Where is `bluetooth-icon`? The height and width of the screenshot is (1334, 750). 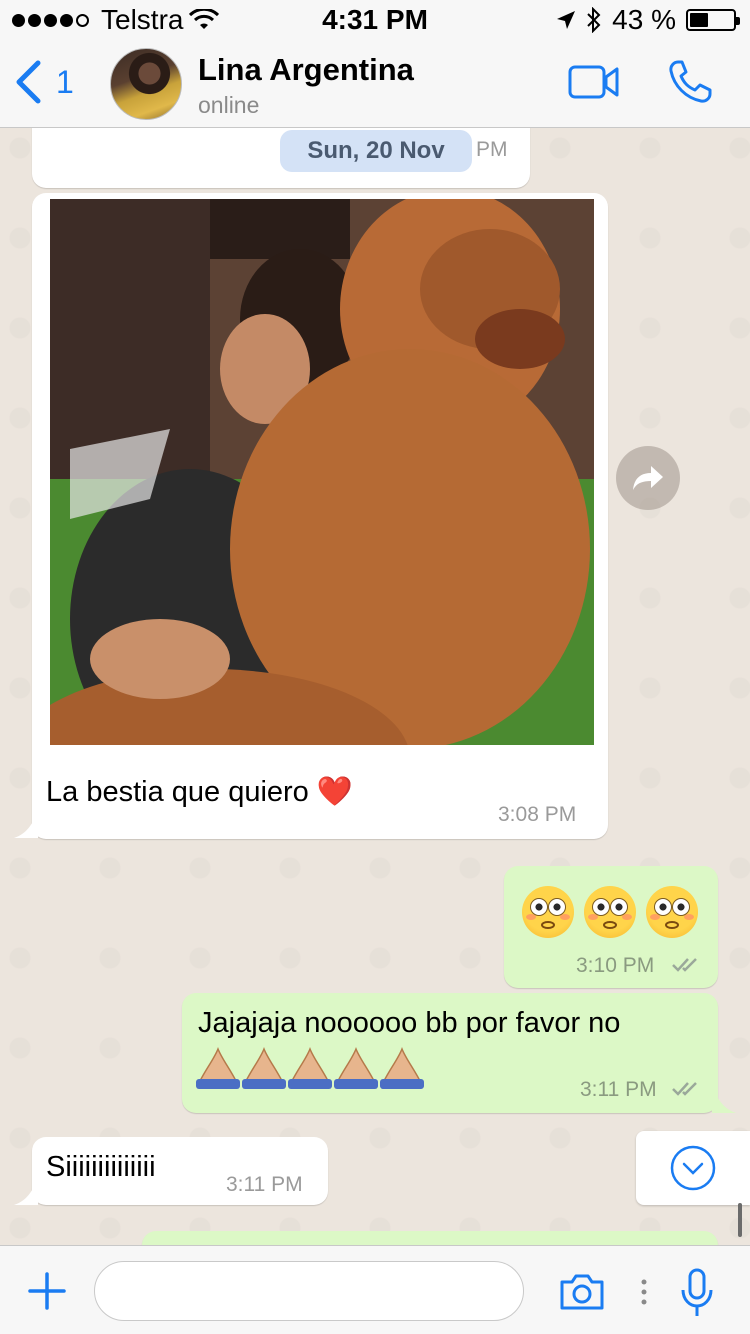 bluetooth-icon is located at coordinates (594, 20).